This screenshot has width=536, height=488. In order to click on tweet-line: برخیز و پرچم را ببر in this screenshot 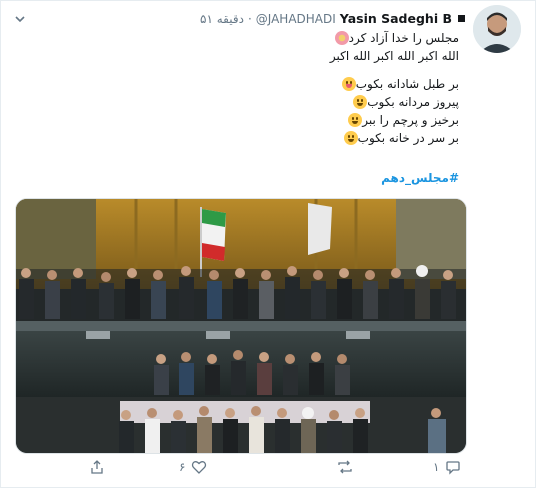, I will do `click(269, 120)`.